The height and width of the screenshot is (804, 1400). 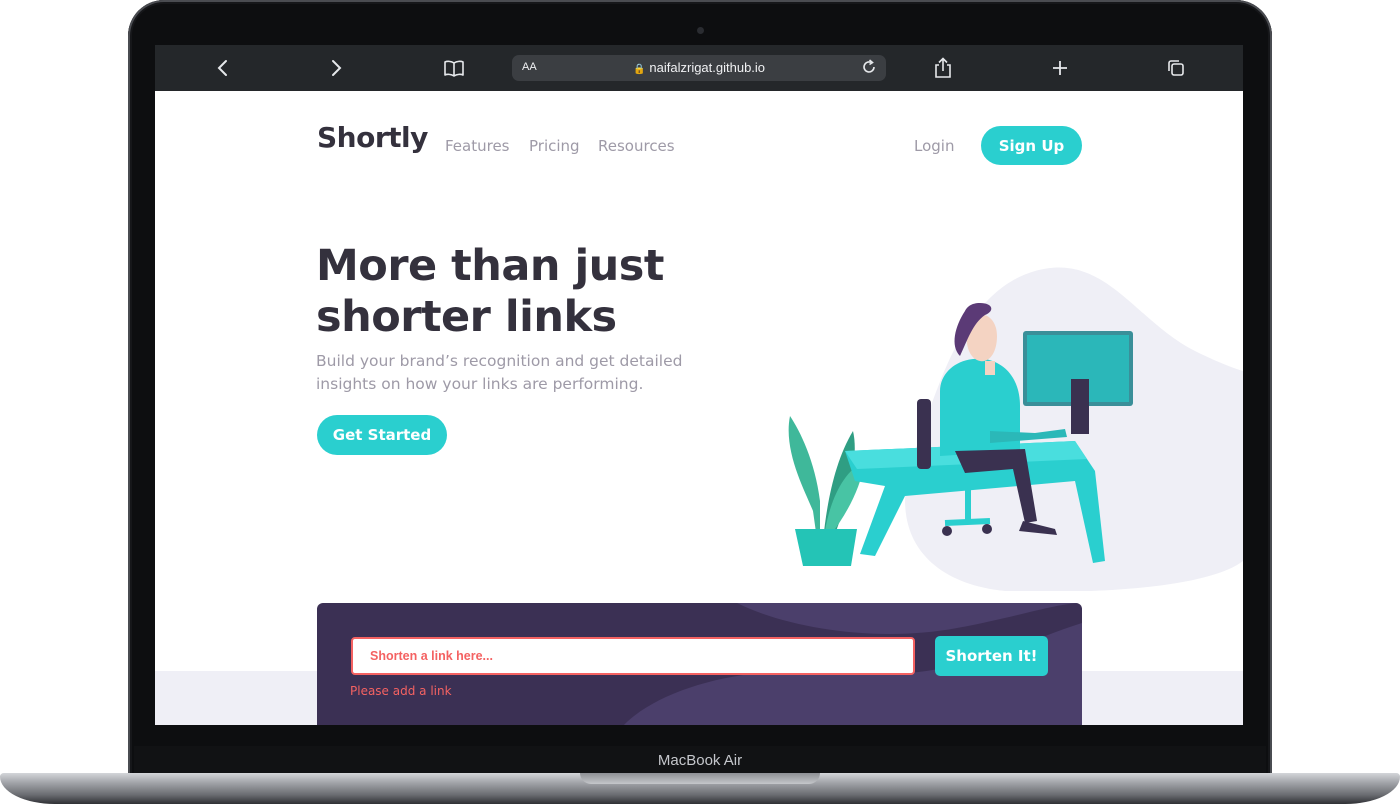 What do you see at coordinates (700, 30) in the screenshot?
I see `camera-icon` at bounding box center [700, 30].